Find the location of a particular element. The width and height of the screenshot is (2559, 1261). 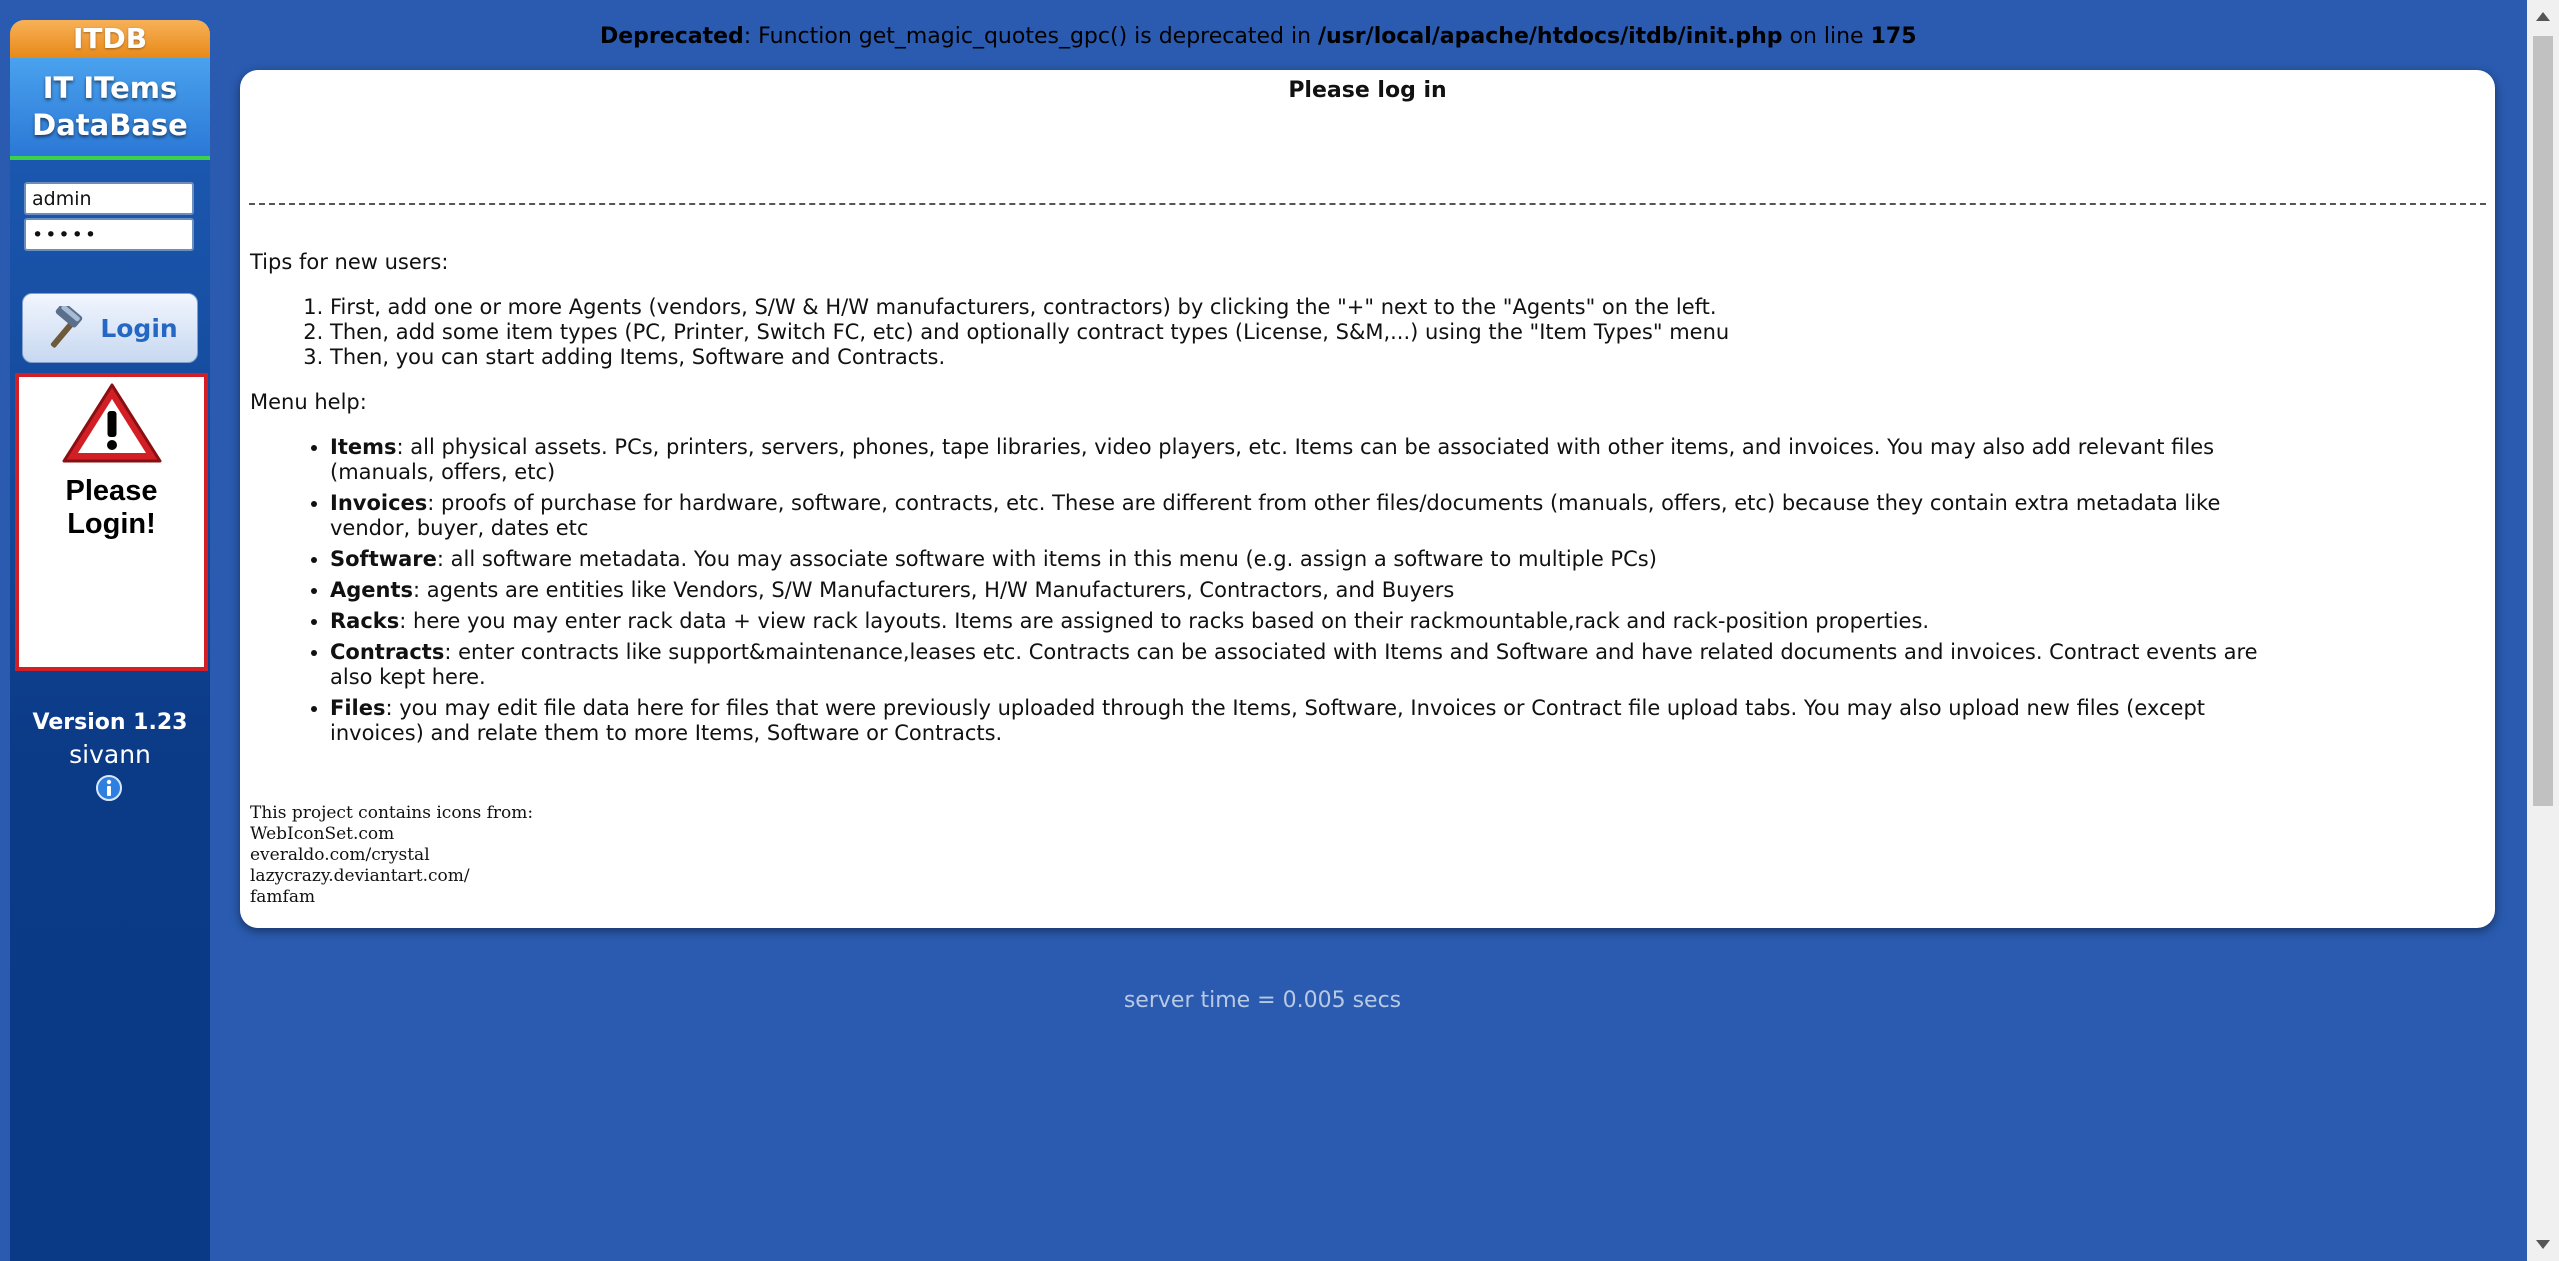

brand-logo: IT ITems DataBase is located at coordinates (110, 109).